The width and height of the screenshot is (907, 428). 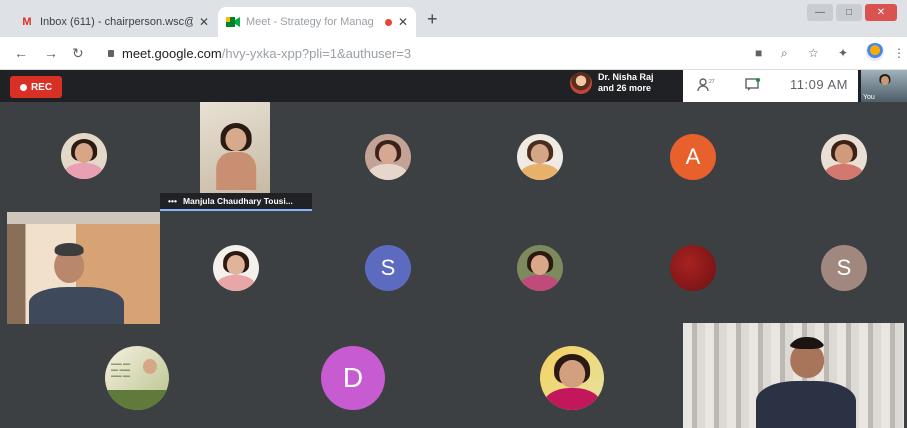 I want to click on self-view-thumbnail: You, so click(x=884, y=86).